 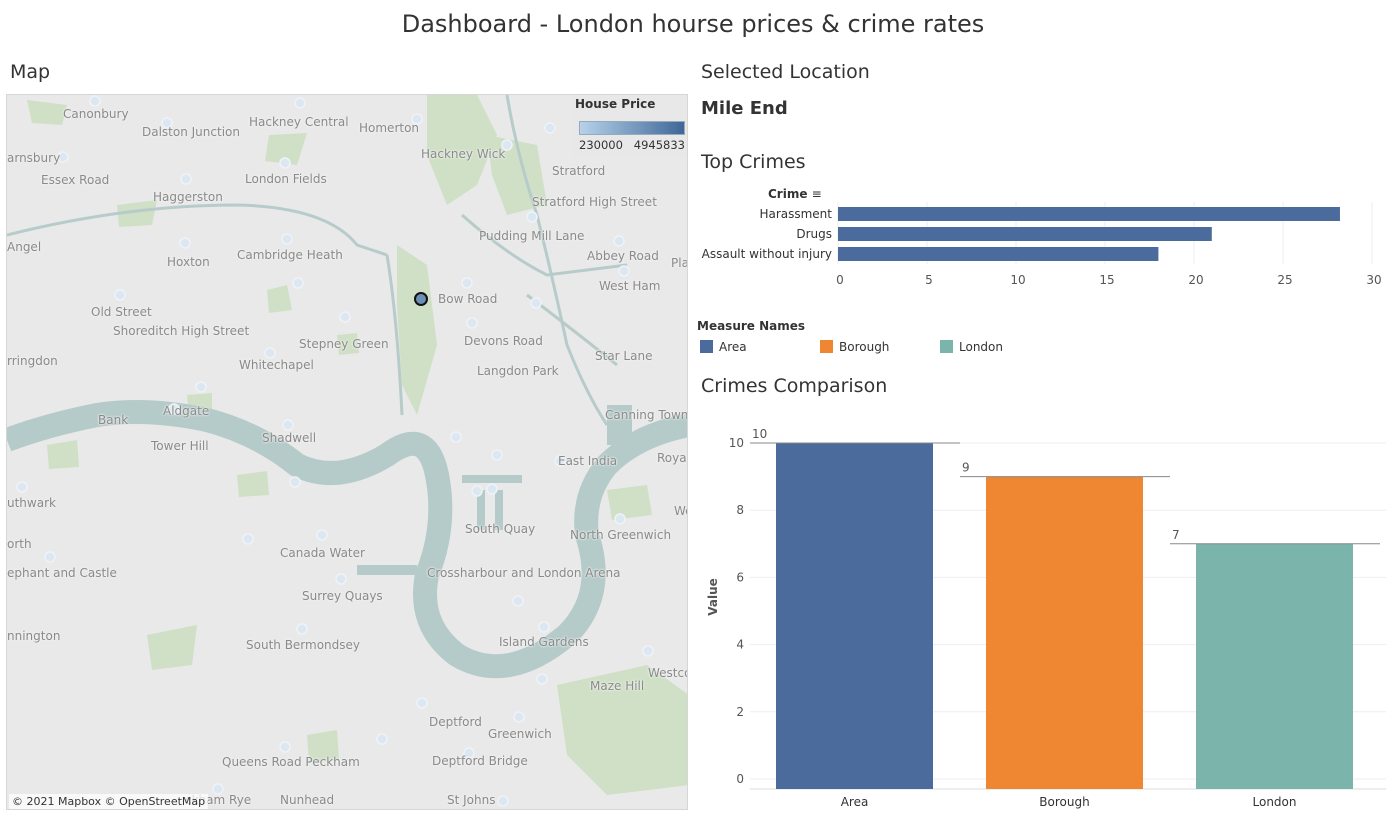 I want to click on place-label: Pla, so click(x=679, y=263).